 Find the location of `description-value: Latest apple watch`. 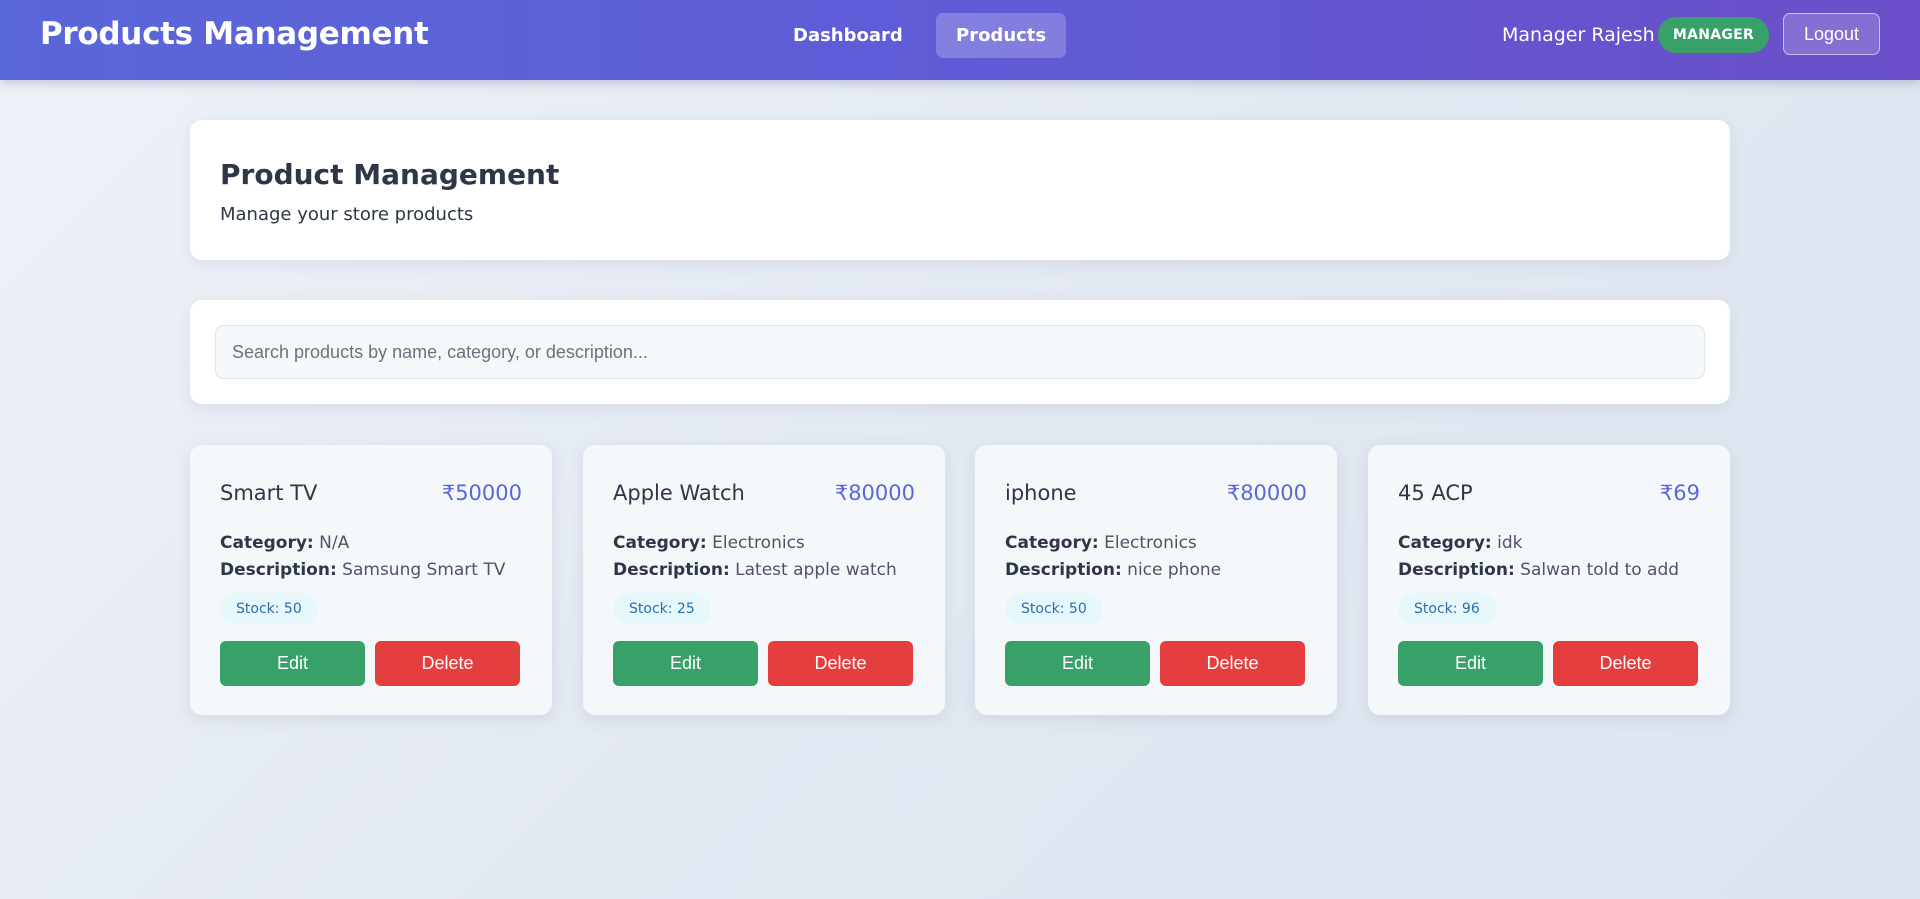

description-value: Latest apple watch is located at coordinates (816, 570).